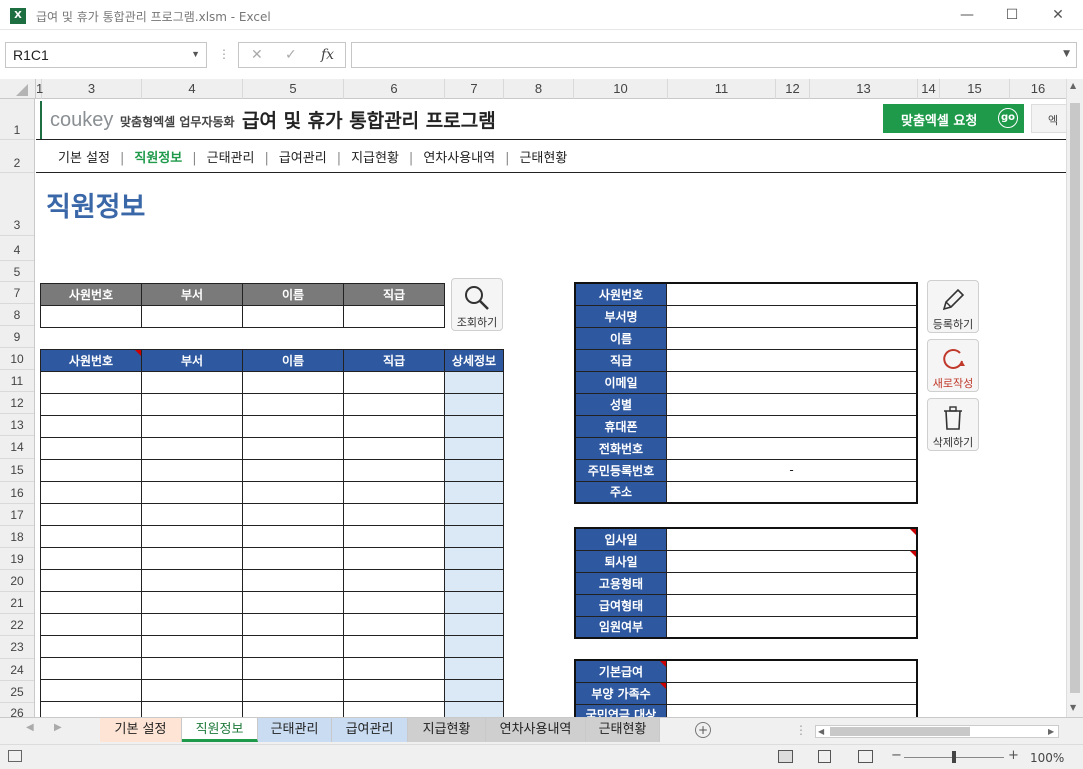 This screenshot has height=769, width=1083. I want to click on row-header: 18, so click(17, 537).